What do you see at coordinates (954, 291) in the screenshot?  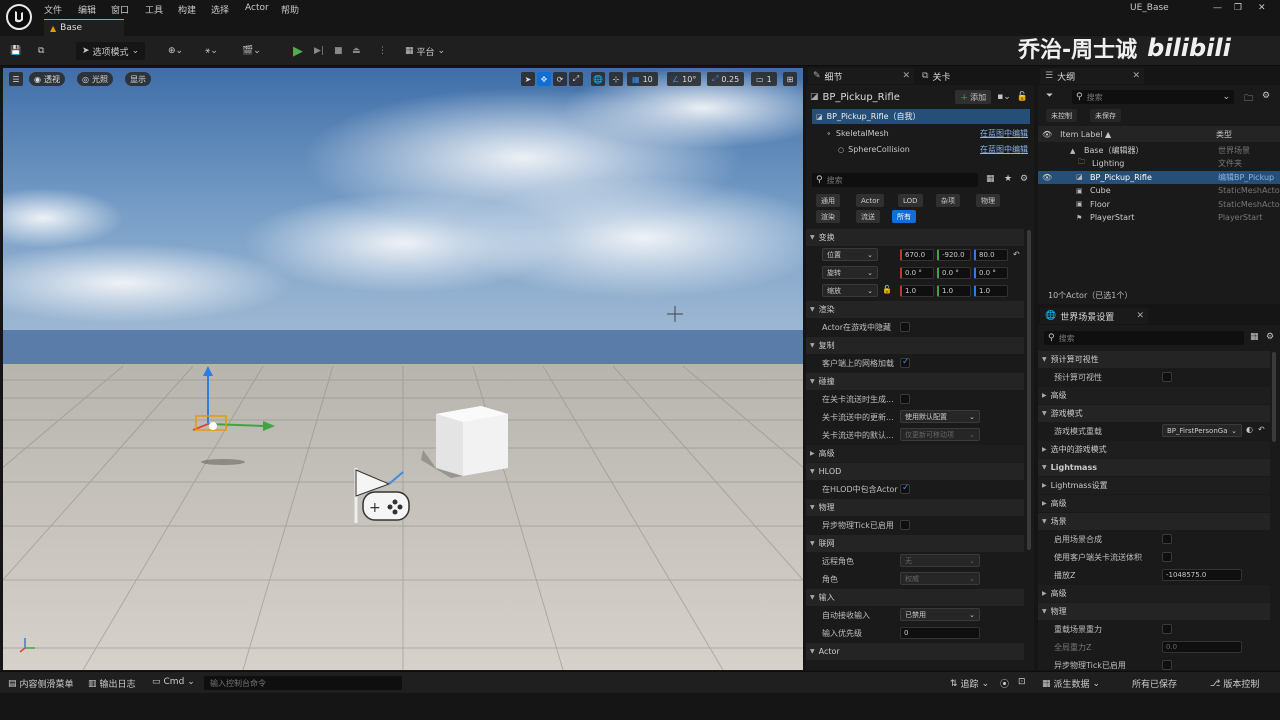 I see `scale-y-field: 1.0` at bounding box center [954, 291].